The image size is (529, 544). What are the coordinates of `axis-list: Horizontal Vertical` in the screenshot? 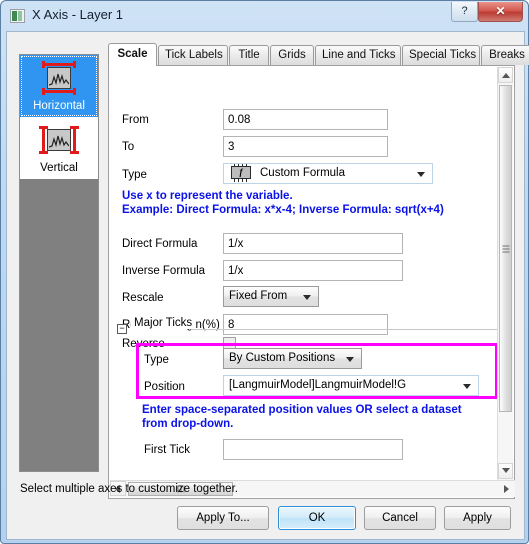 It's located at (59, 263).